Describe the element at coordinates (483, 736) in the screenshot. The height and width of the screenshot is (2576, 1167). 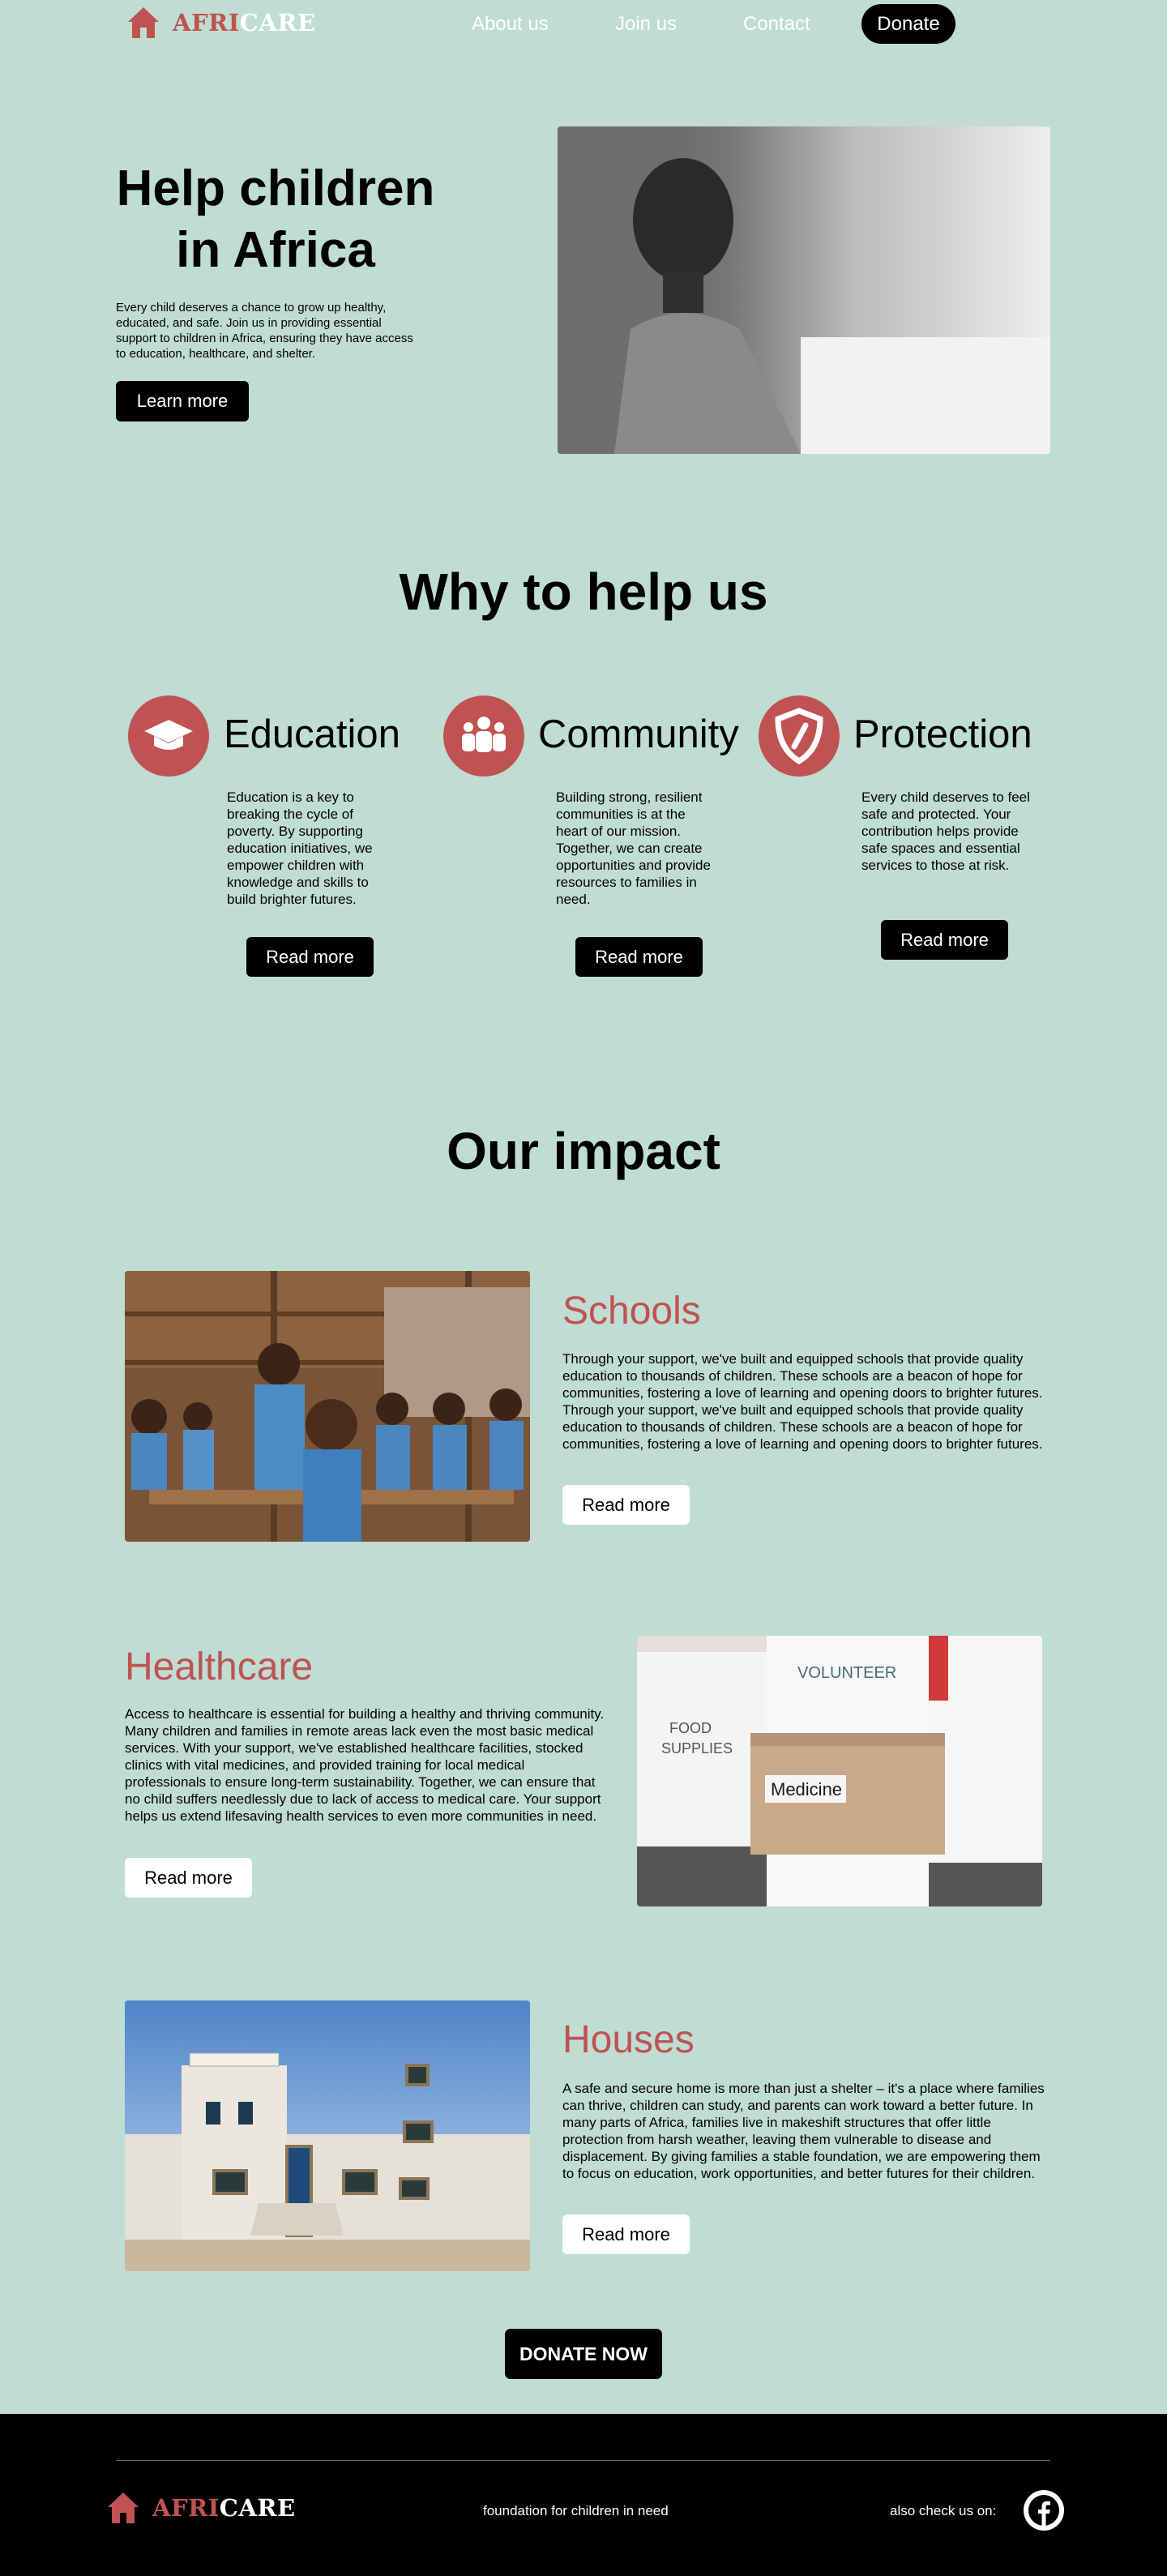
I see `people-icon` at that location.